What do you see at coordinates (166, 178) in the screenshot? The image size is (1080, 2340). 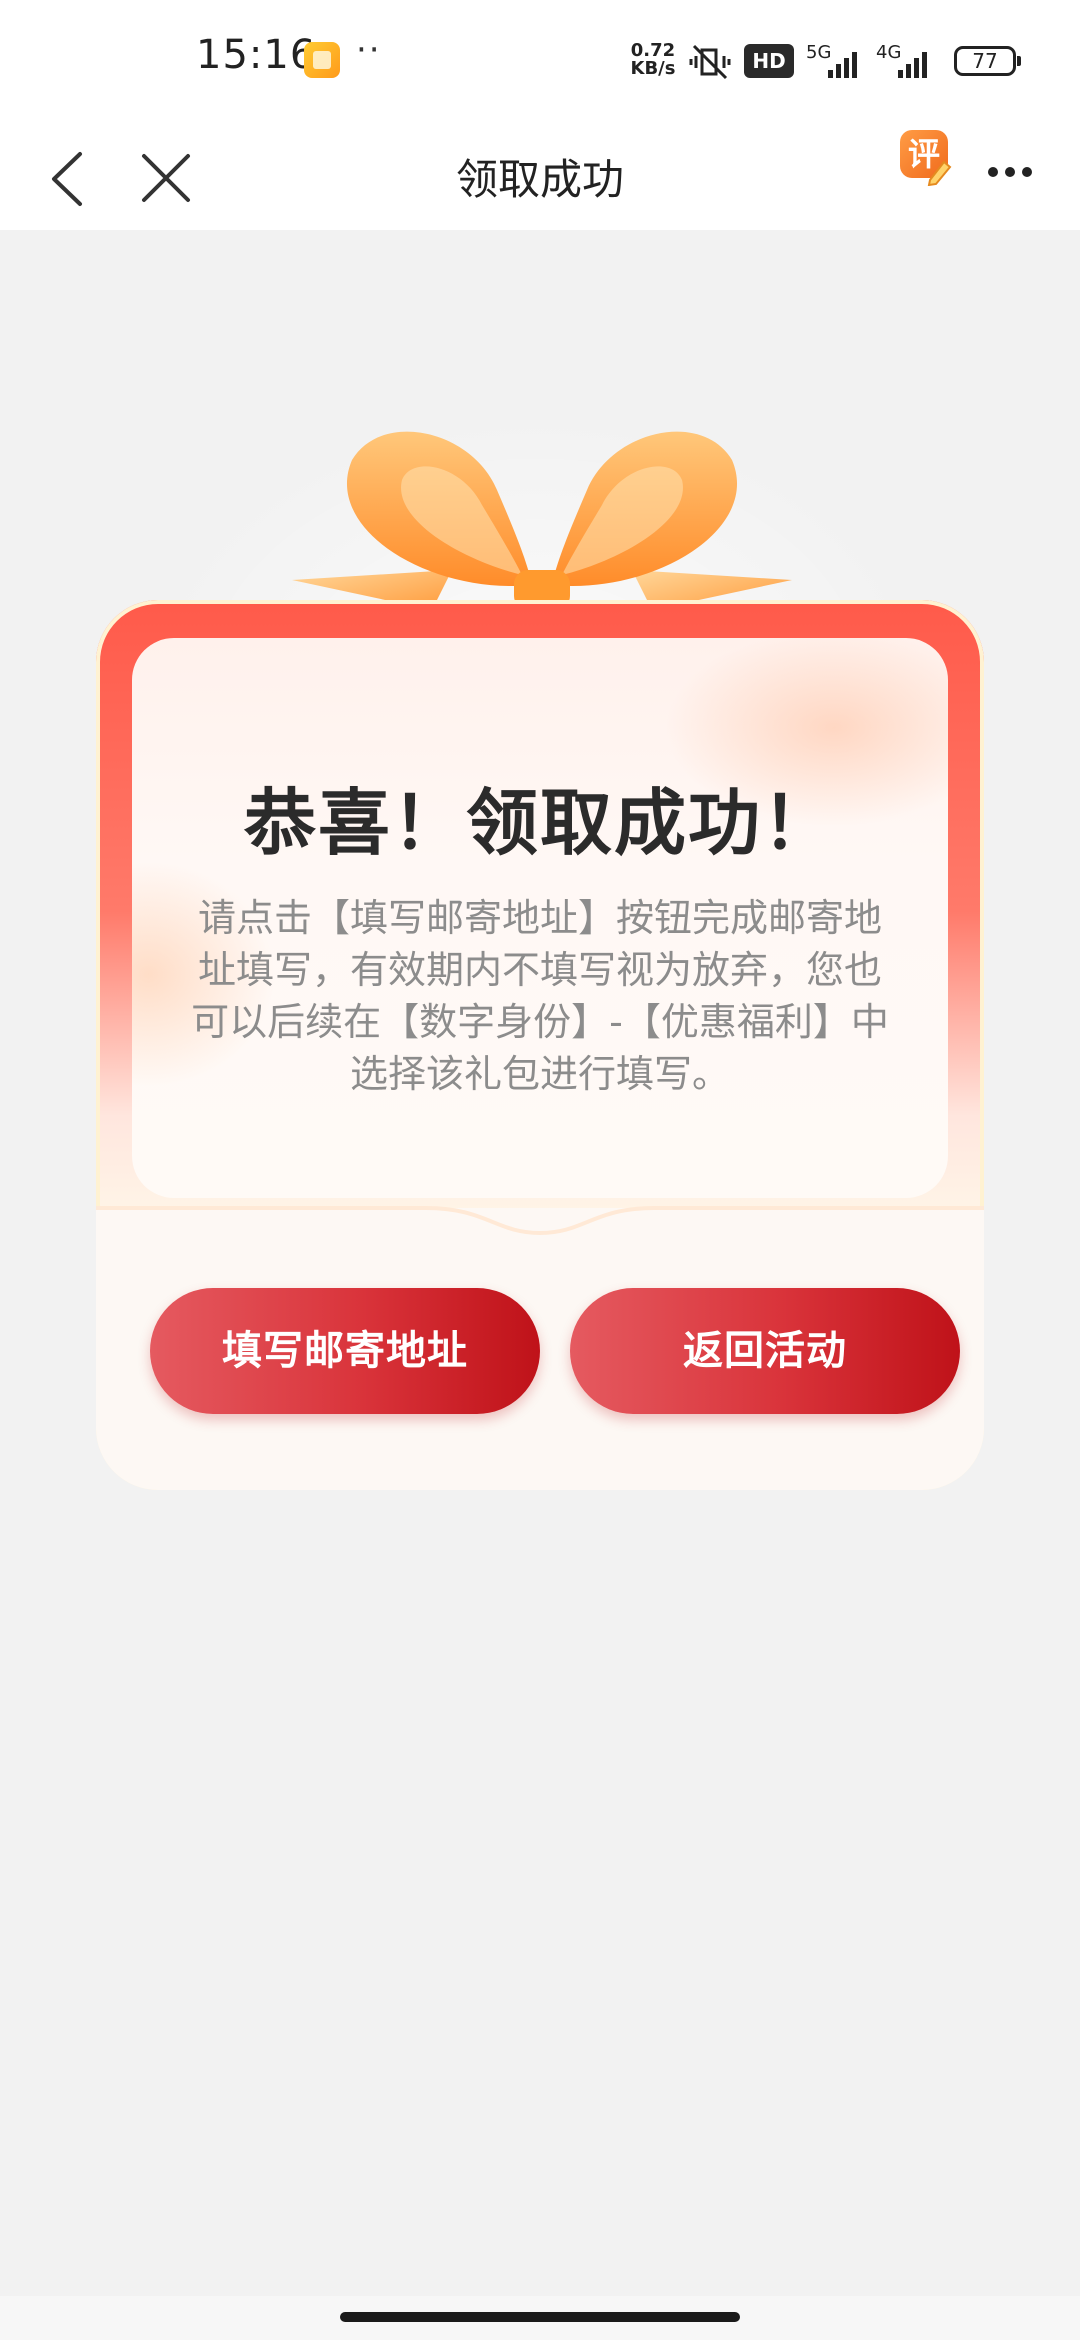 I see `close-icon` at bounding box center [166, 178].